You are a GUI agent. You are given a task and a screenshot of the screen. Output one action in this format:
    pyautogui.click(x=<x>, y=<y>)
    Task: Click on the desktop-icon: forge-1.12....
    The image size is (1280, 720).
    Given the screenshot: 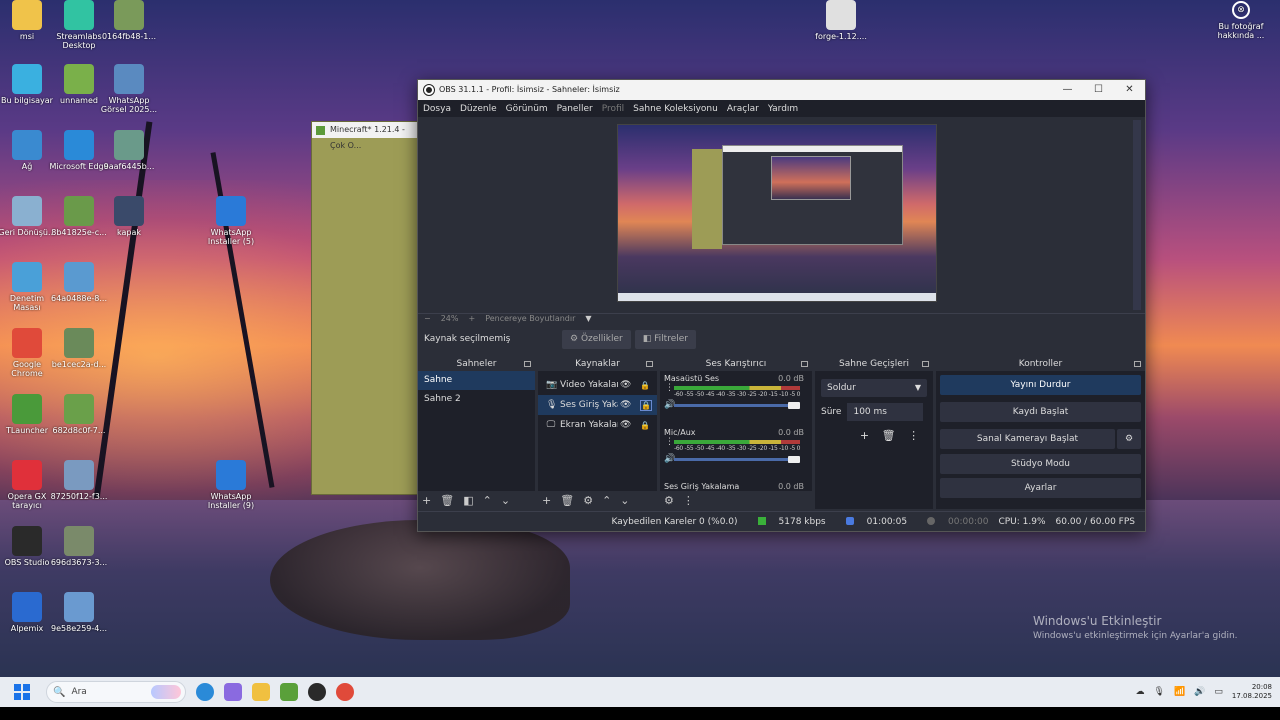 What is the action you would take?
    pyautogui.click(x=841, y=21)
    